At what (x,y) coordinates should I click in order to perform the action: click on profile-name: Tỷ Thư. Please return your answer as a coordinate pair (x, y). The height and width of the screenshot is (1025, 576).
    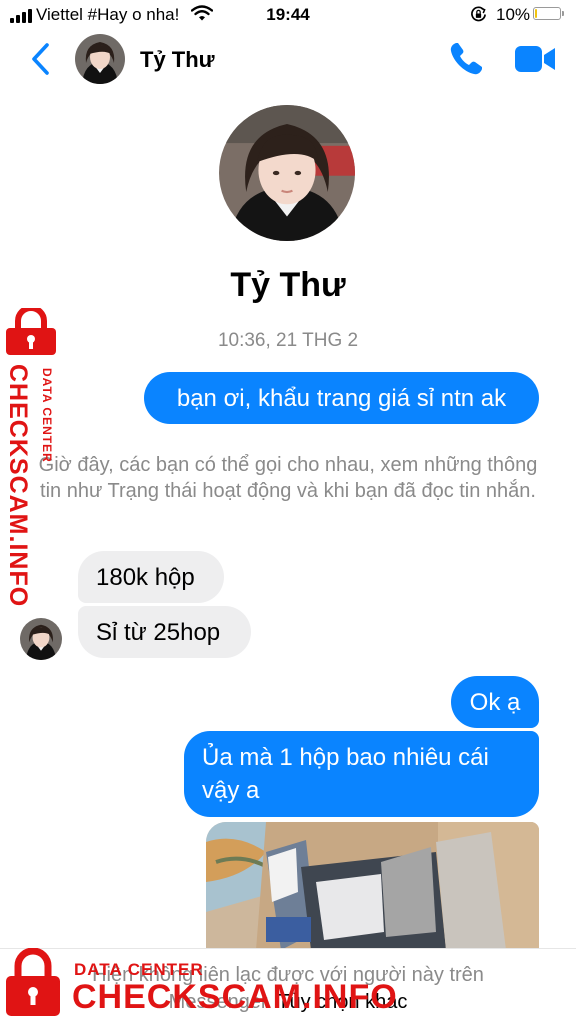
    Looking at the image, I should click on (288, 285).